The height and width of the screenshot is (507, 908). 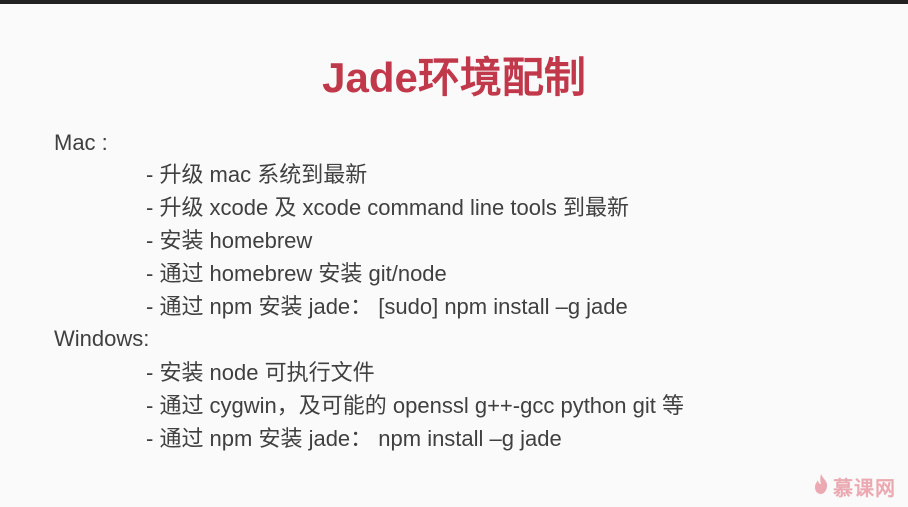 What do you see at coordinates (354, 438) in the screenshot?
I see `list-item: - 通过 npm 安装 jade： npm install –g jade` at bounding box center [354, 438].